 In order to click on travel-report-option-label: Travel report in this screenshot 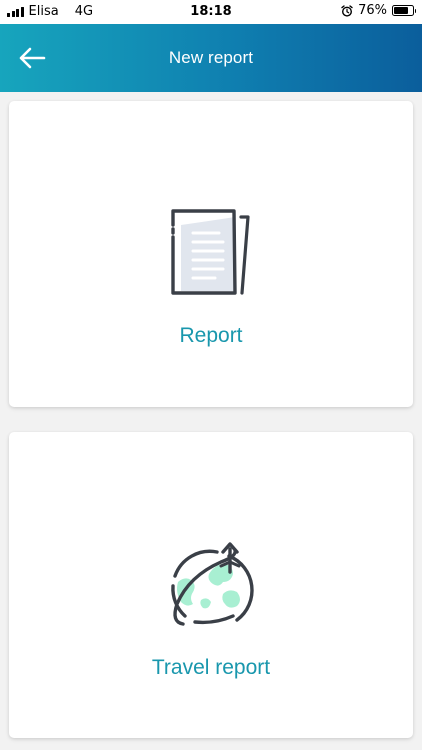, I will do `click(211, 667)`.